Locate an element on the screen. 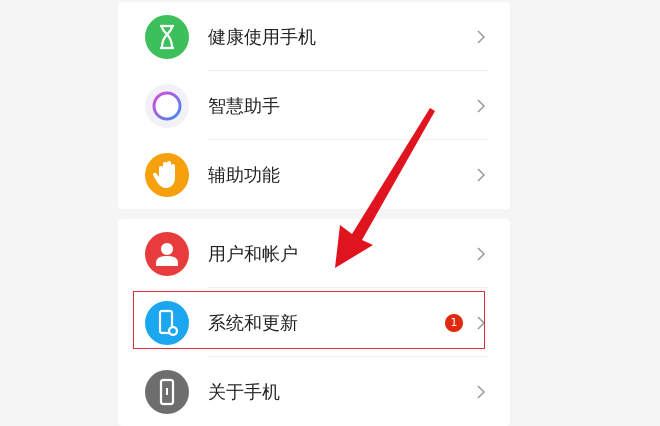 The width and height of the screenshot is (660, 426). setting-label: 辅助功能 is located at coordinates (342, 174).